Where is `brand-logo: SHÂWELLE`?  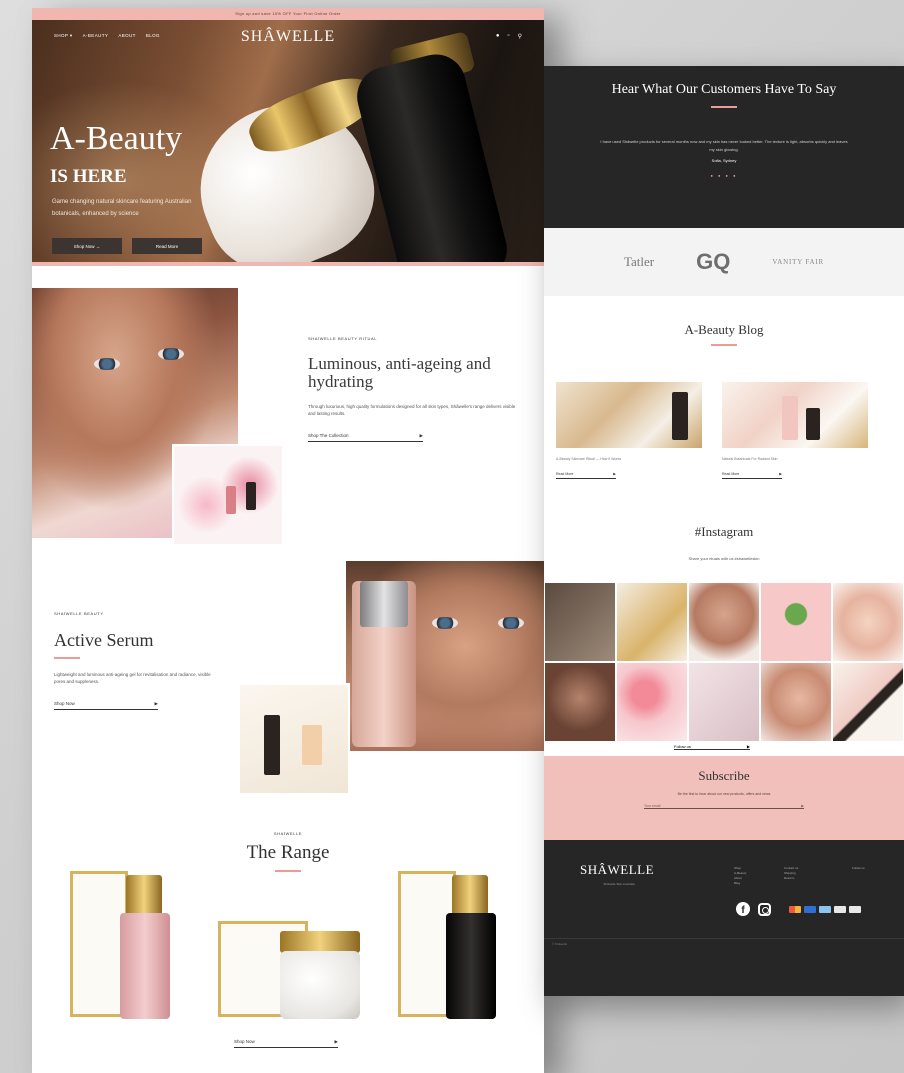
brand-logo: SHÂWELLE is located at coordinates (288, 37).